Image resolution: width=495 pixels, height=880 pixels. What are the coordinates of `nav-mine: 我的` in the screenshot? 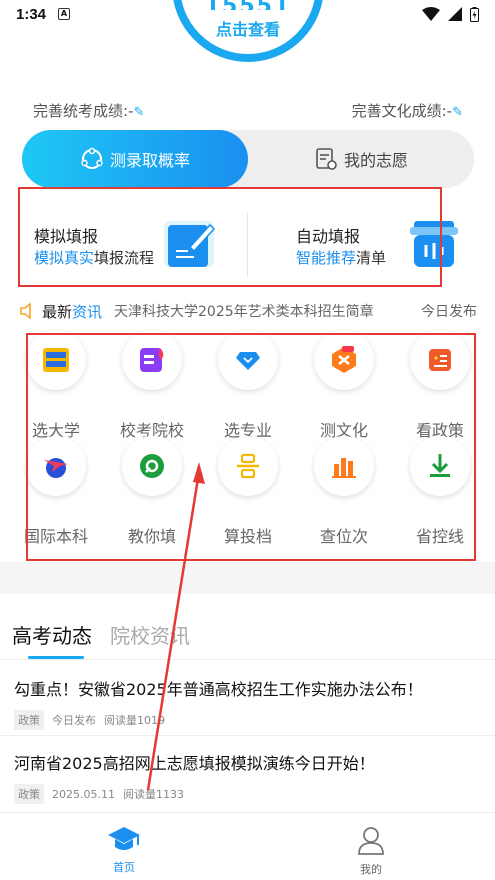 It's located at (371, 851).